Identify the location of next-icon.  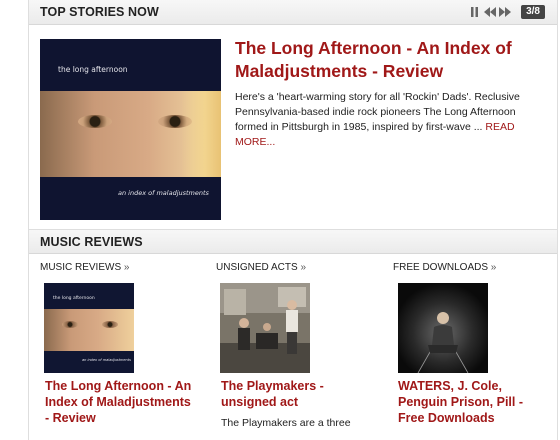
(504, 12).